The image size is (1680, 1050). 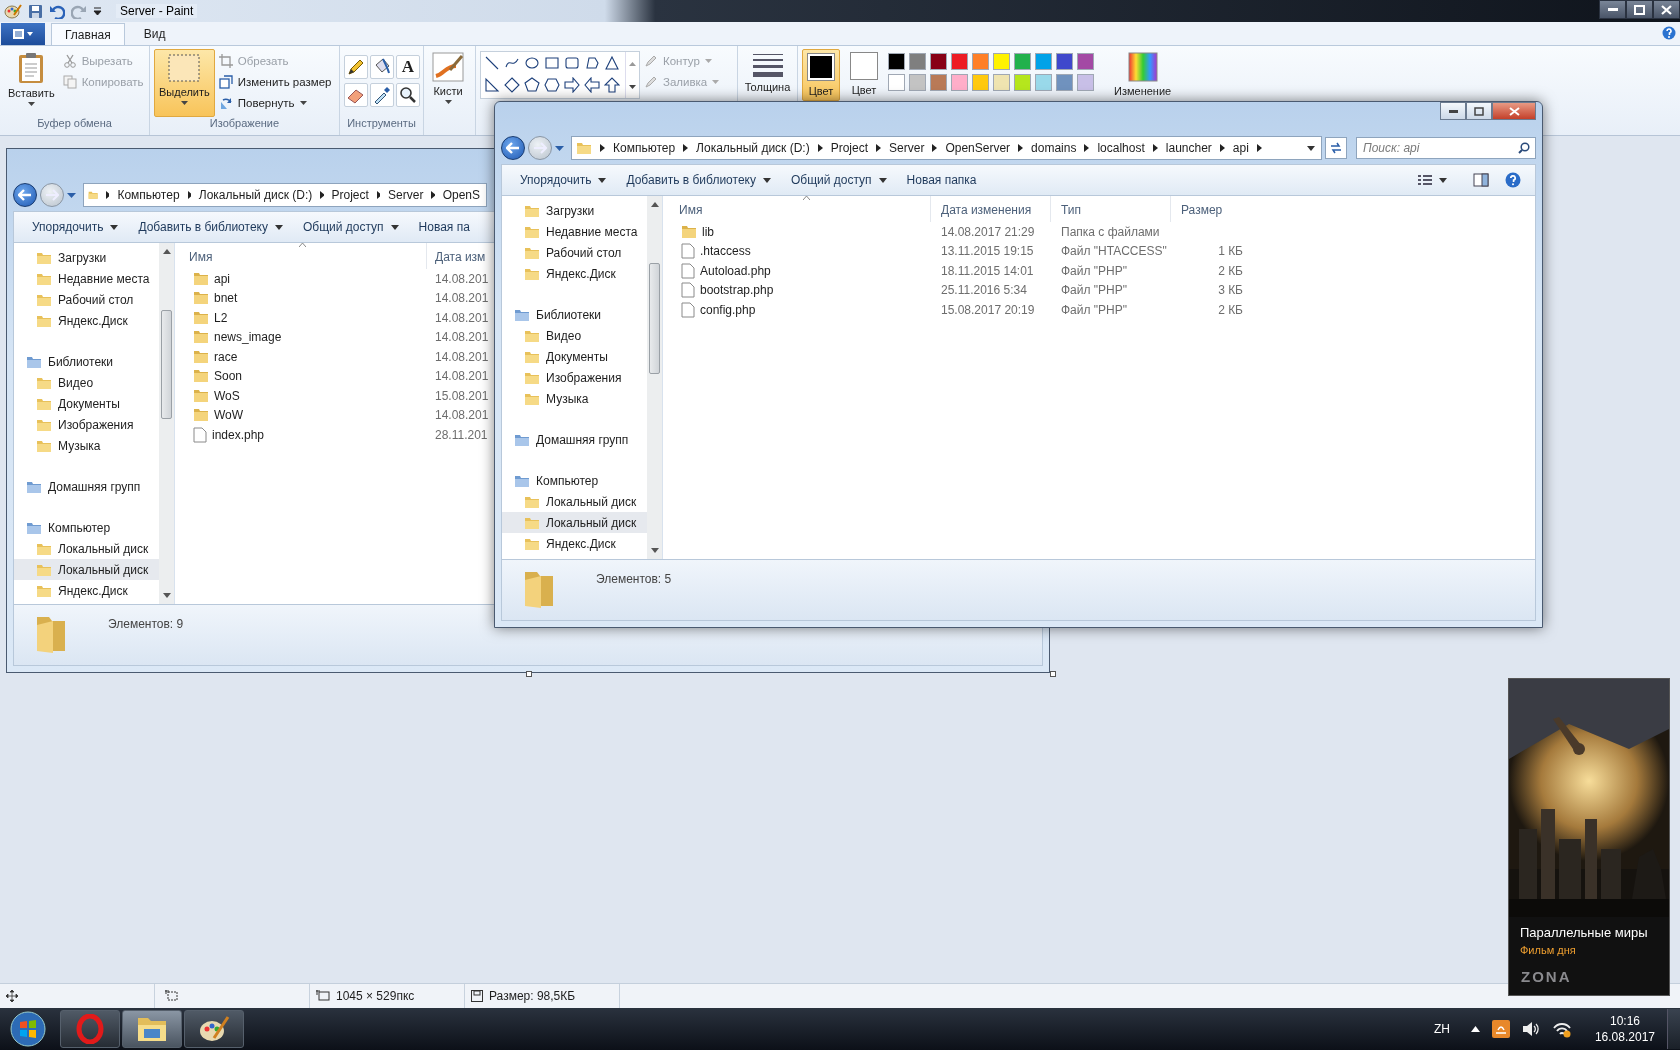 What do you see at coordinates (708, 231) in the screenshot?
I see `file-name: lib` at bounding box center [708, 231].